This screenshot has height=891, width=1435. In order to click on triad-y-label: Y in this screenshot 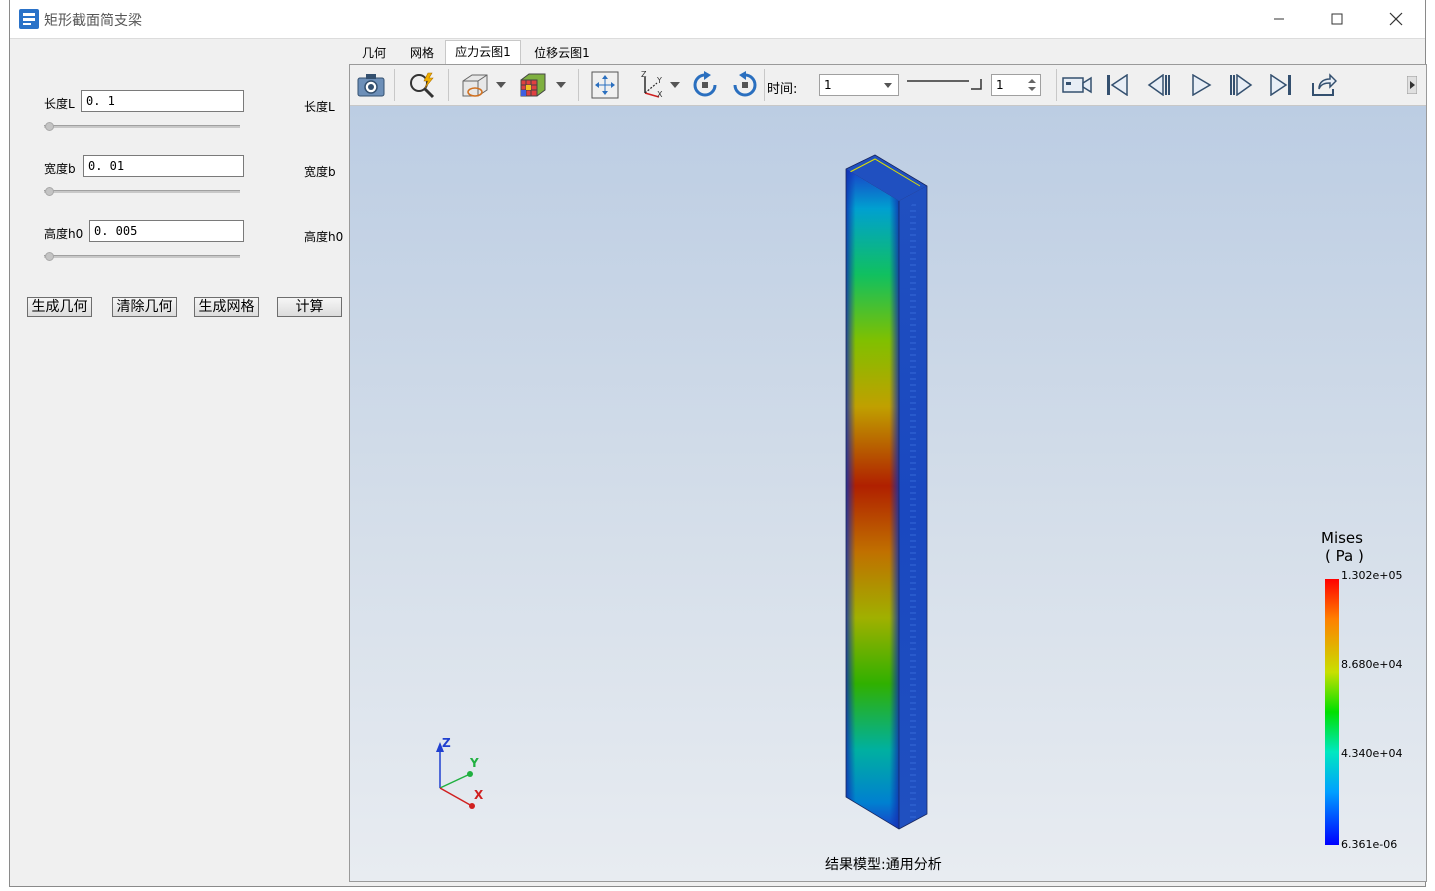, I will do `click(474, 763)`.